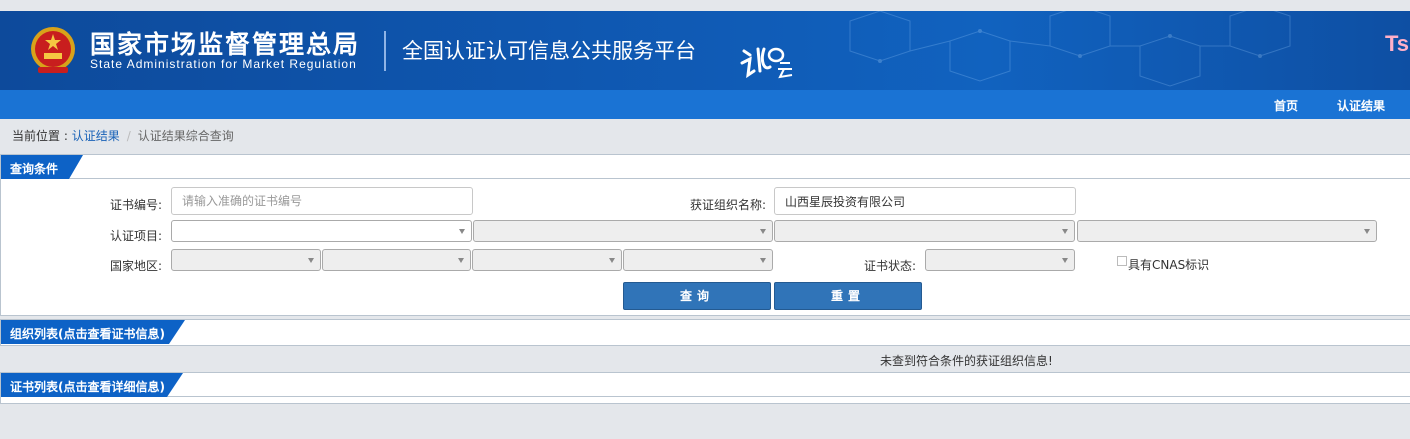 This screenshot has width=1410, height=439. Describe the element at coordinates (697, 296) in the screenshot. I see `search-button: 查询` at that location.